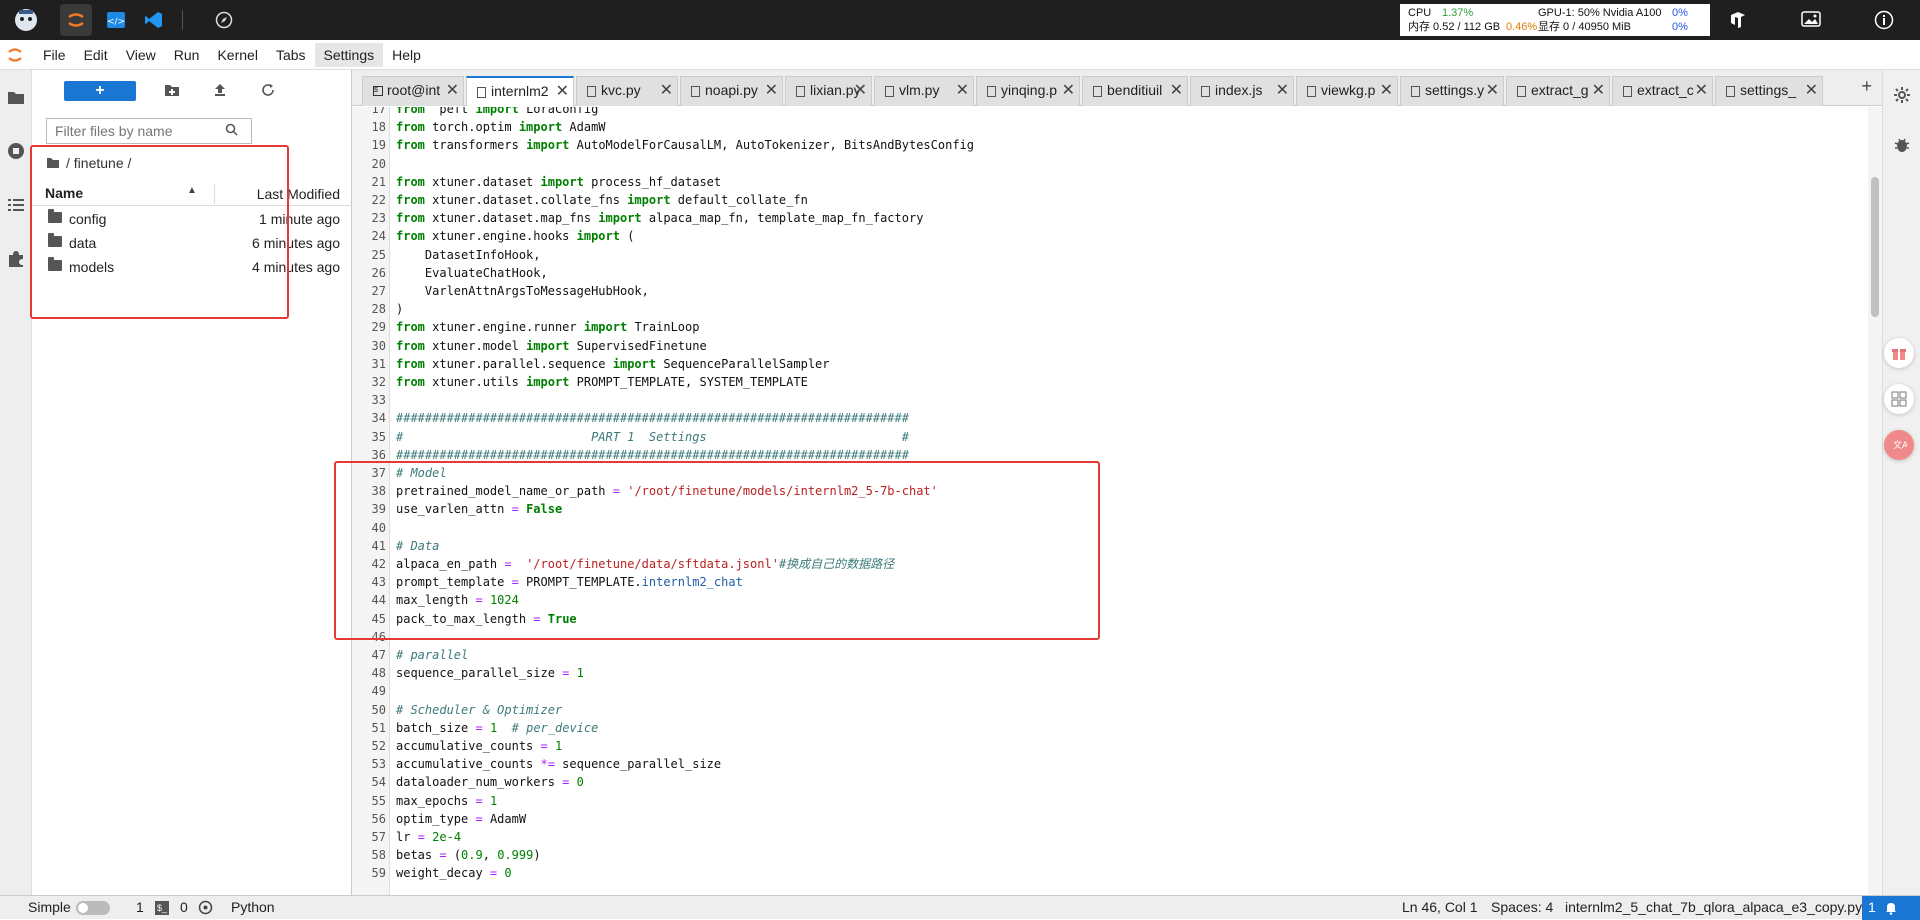 The width and height of the screenshot is (1920, 920). Describe the element at coordinates (410, 364) in the screenshot. I see `code-token: from` at that location.